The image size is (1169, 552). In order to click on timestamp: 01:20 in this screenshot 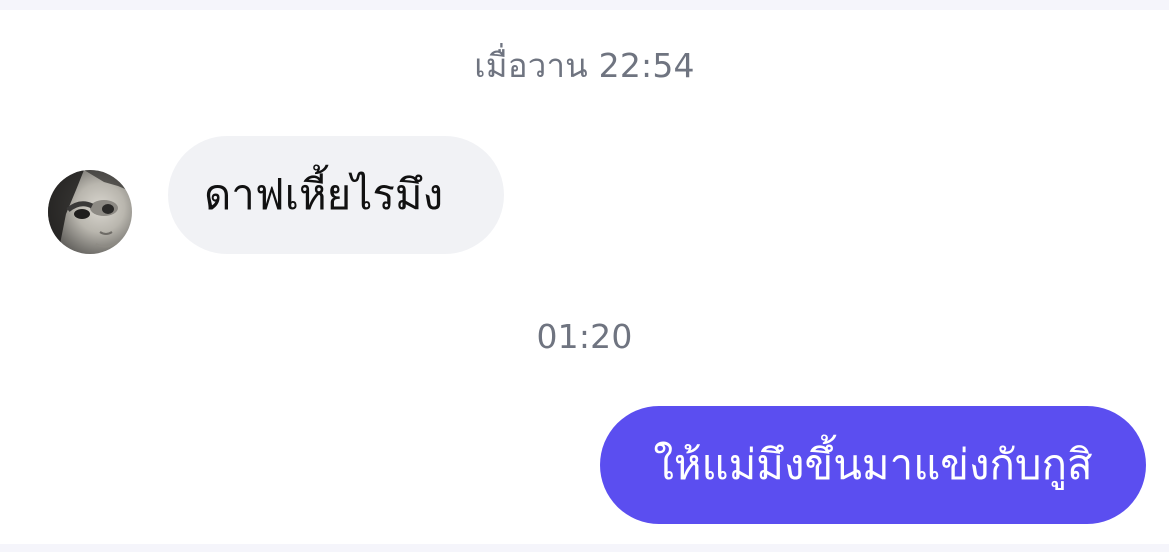, I will do `click(584, 336)`.